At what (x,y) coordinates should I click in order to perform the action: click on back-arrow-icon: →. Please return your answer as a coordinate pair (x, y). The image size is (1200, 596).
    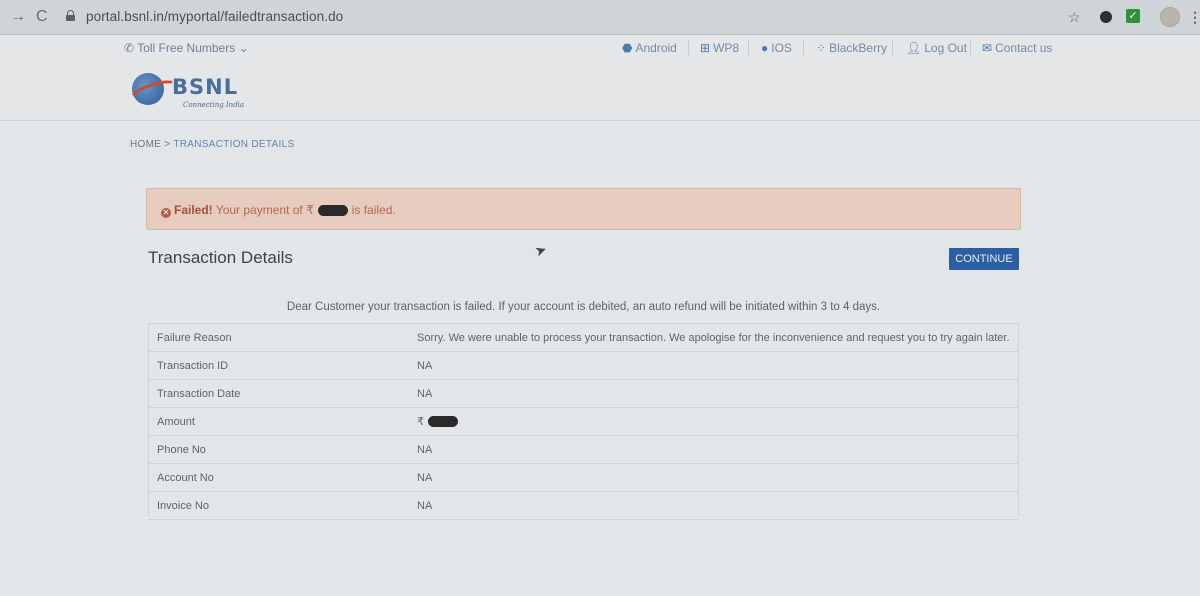
    Looking at the image, I should click on (18, 17).